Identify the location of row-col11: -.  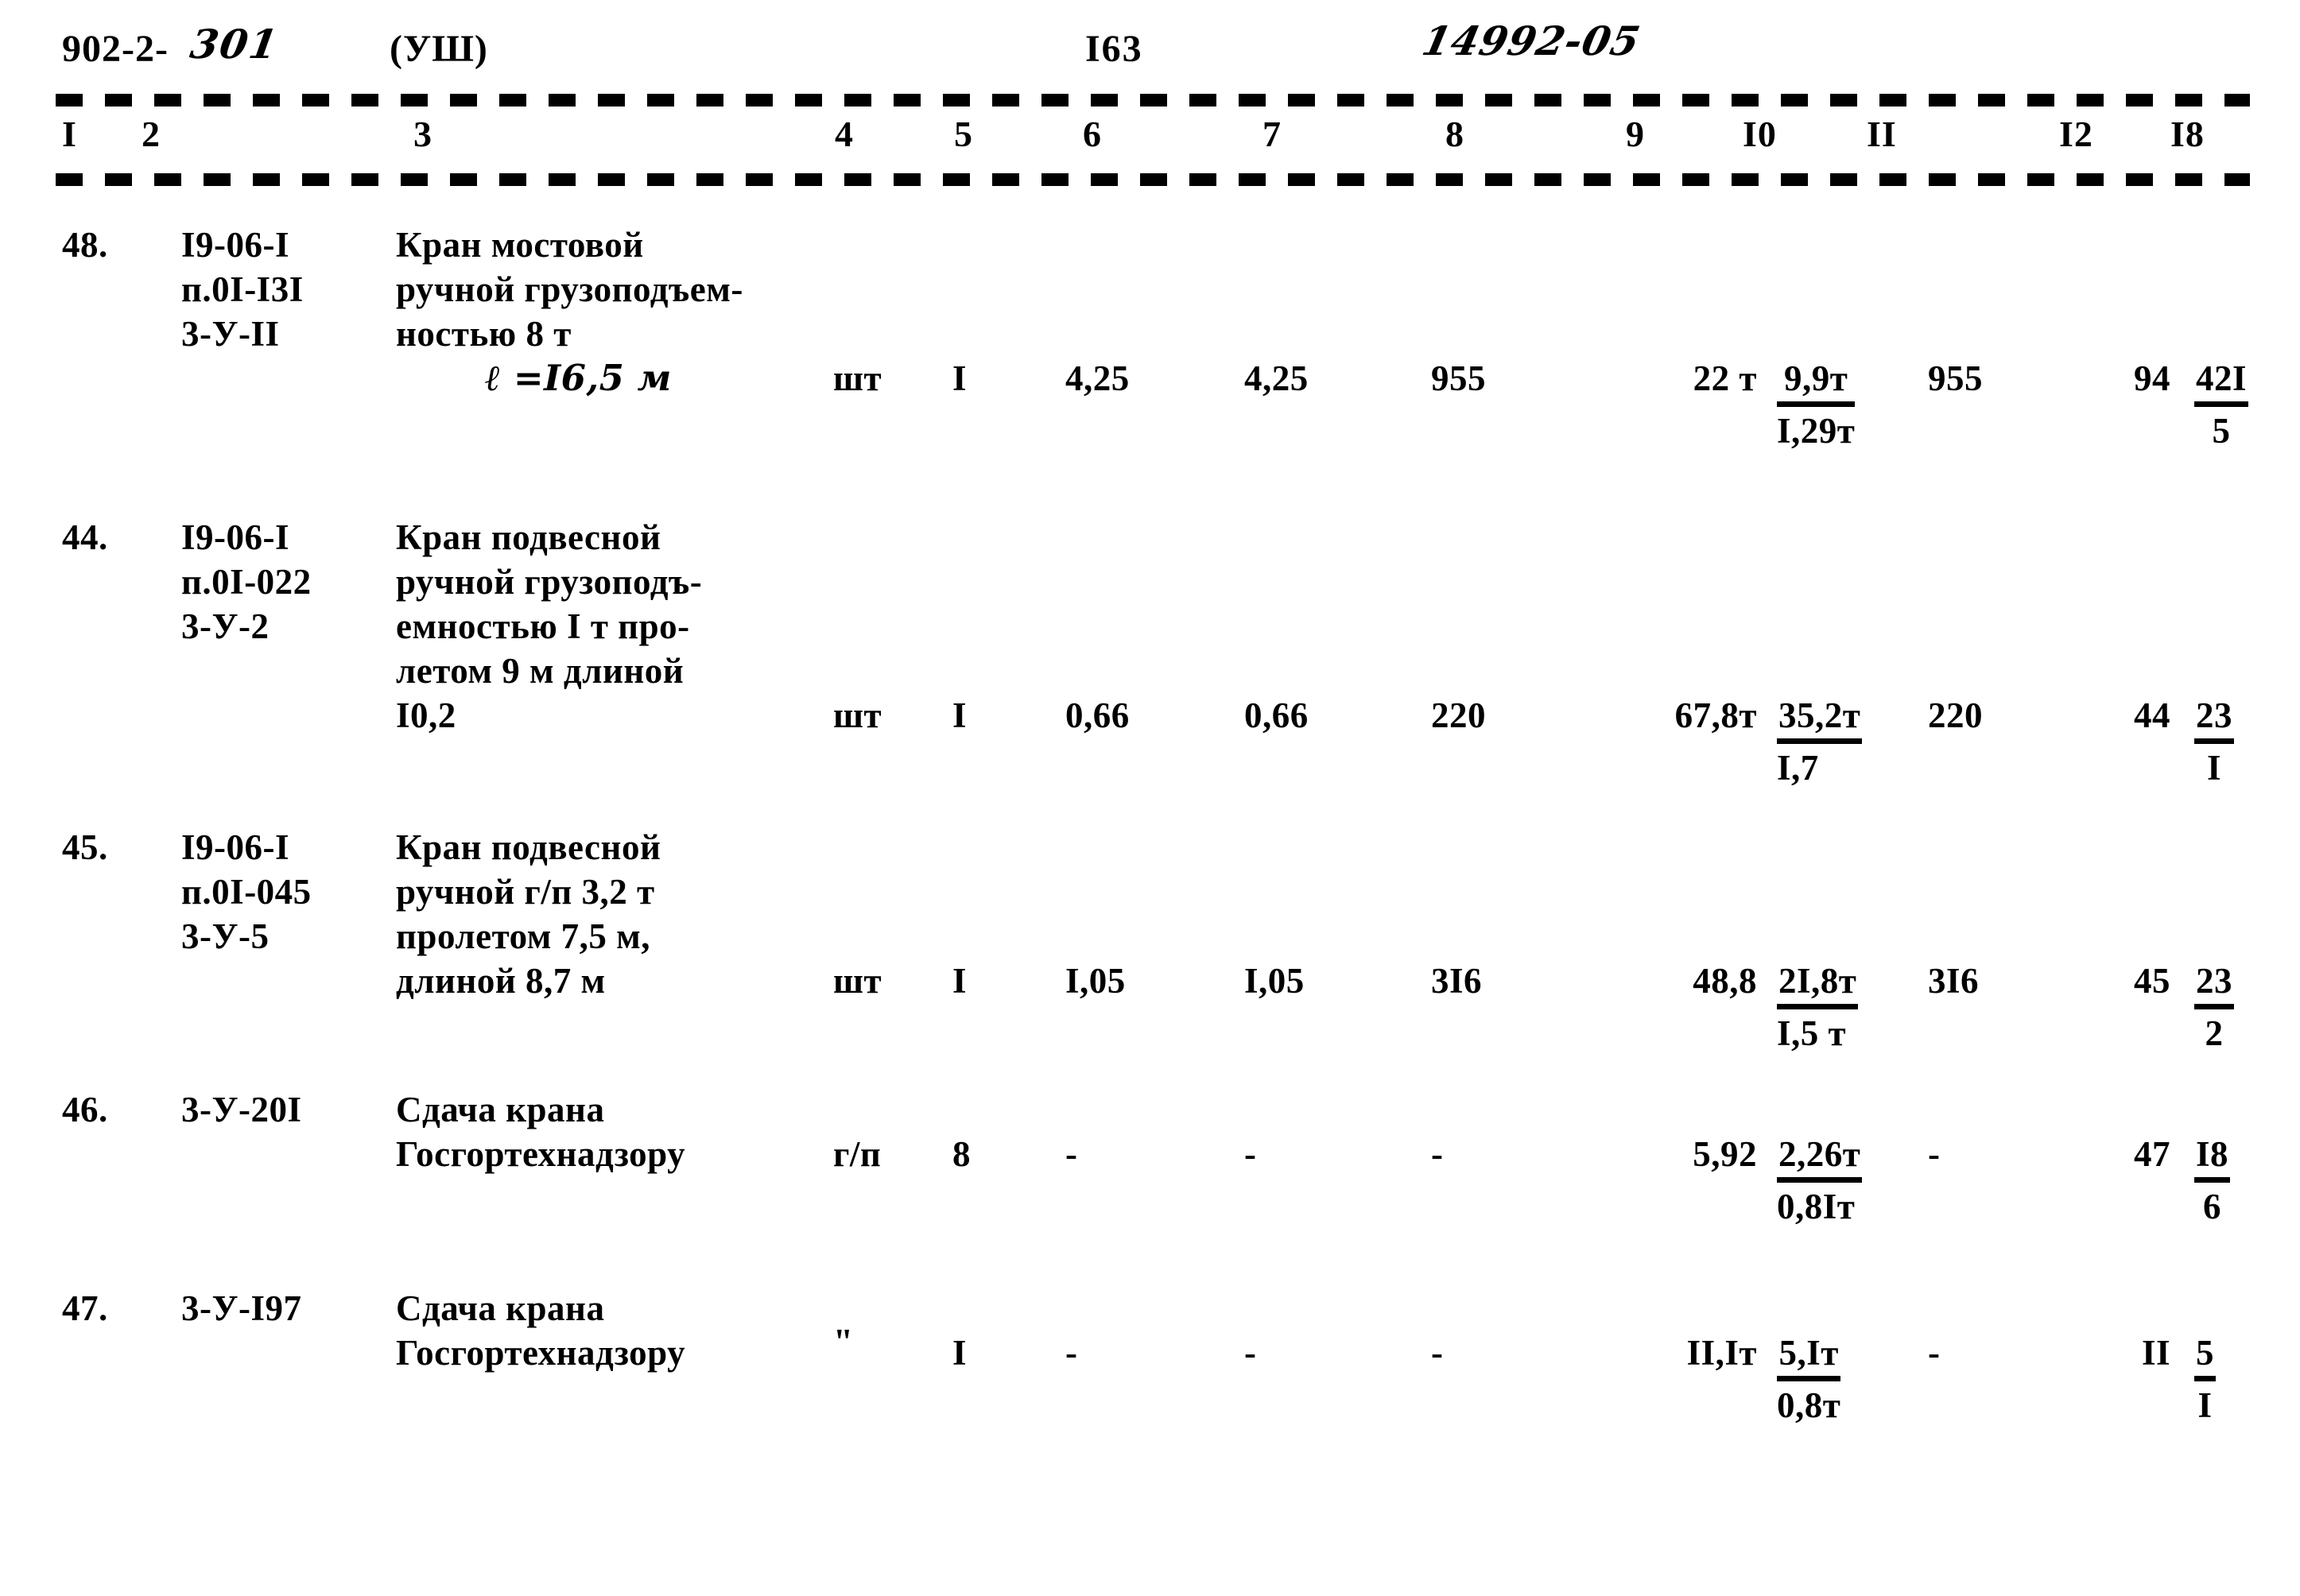
(1934, 1353).